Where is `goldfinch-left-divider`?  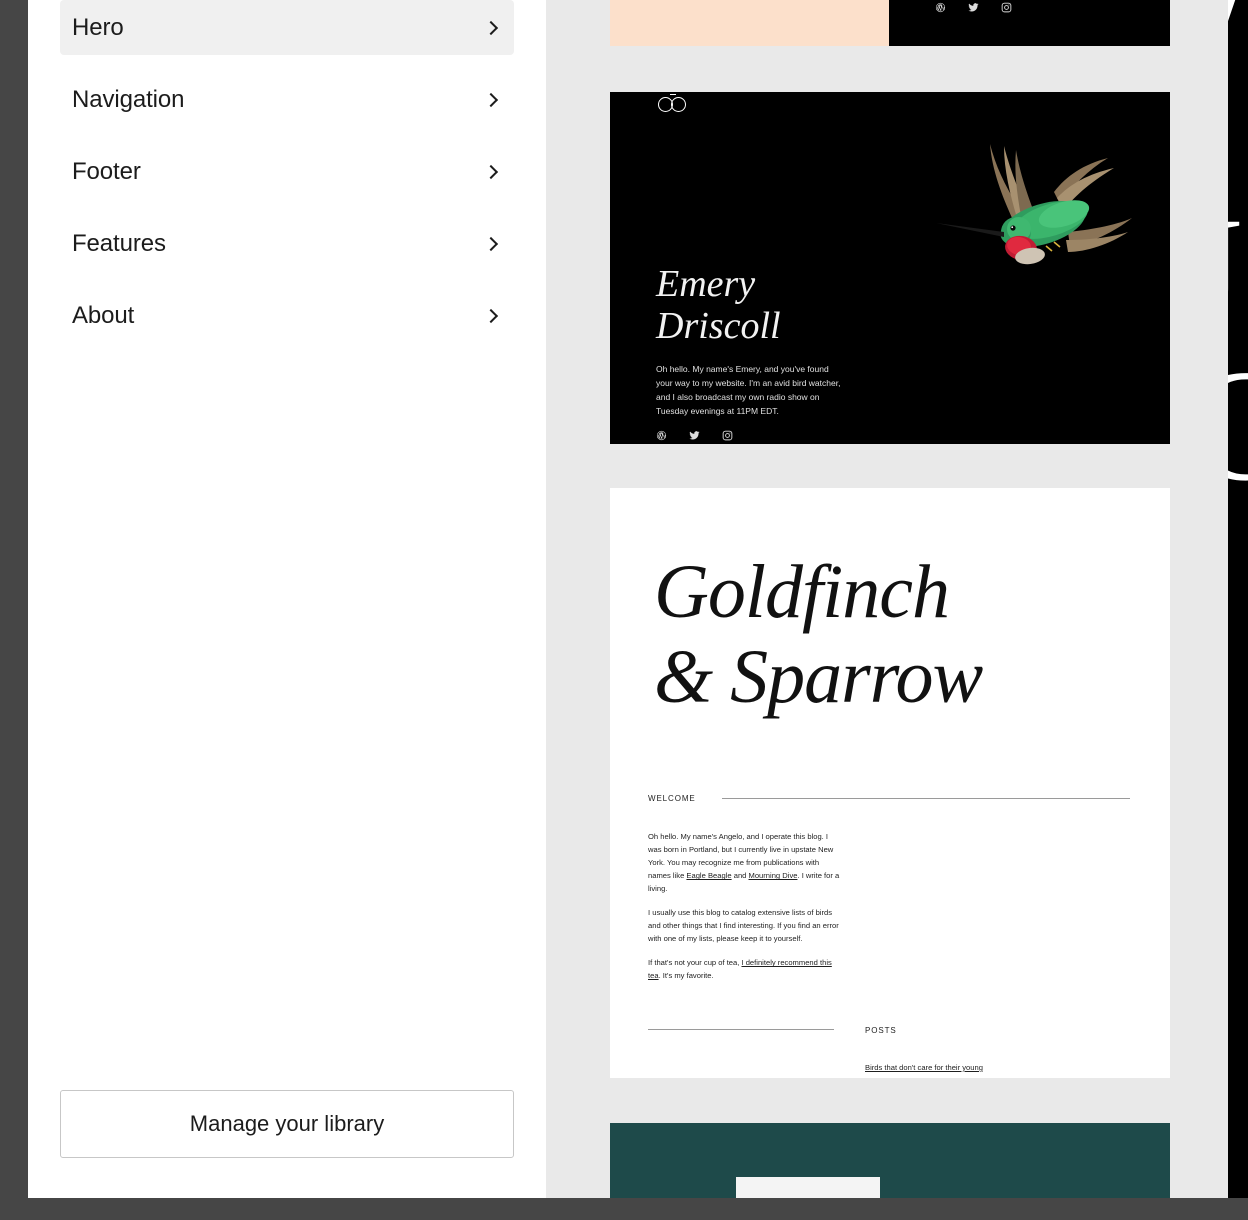 goldfinch-left-divider is located at coordinates (741, 1029).